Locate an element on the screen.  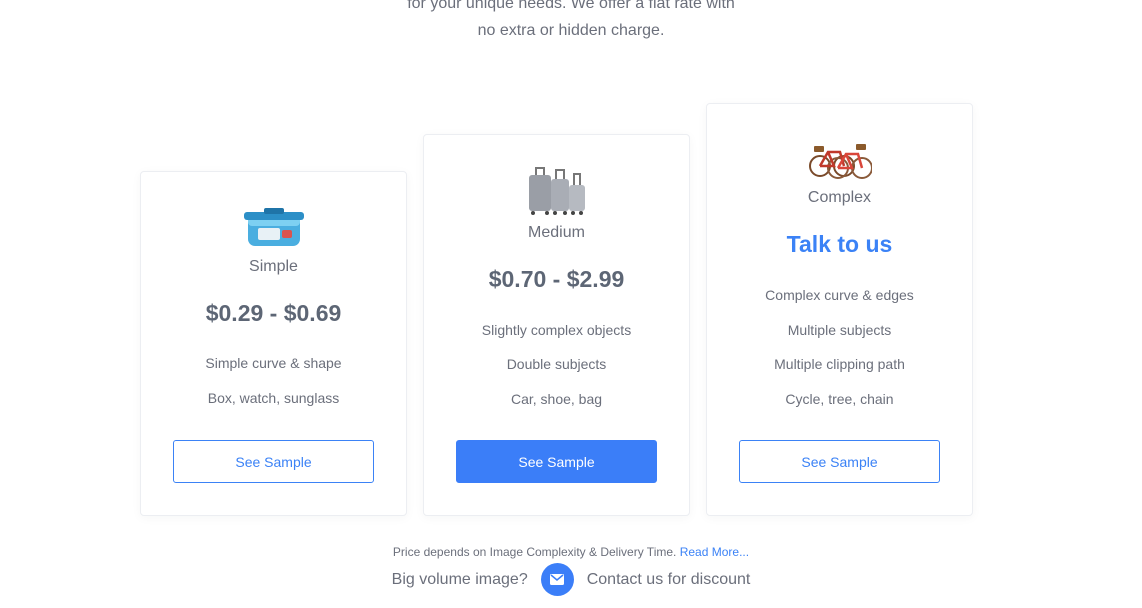
intro-line-2: no extra or hidden charge. is located at coordinates (571, 30).